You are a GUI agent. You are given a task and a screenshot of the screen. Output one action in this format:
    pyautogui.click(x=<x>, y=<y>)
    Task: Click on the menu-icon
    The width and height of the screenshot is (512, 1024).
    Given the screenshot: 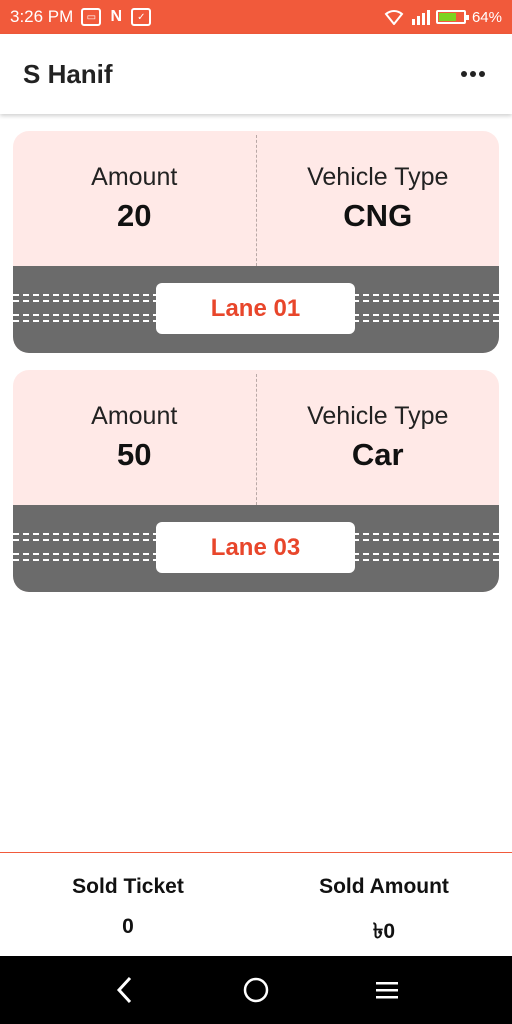 What is the action you would take?
    pyautogui.click(x=387, y=990)
    